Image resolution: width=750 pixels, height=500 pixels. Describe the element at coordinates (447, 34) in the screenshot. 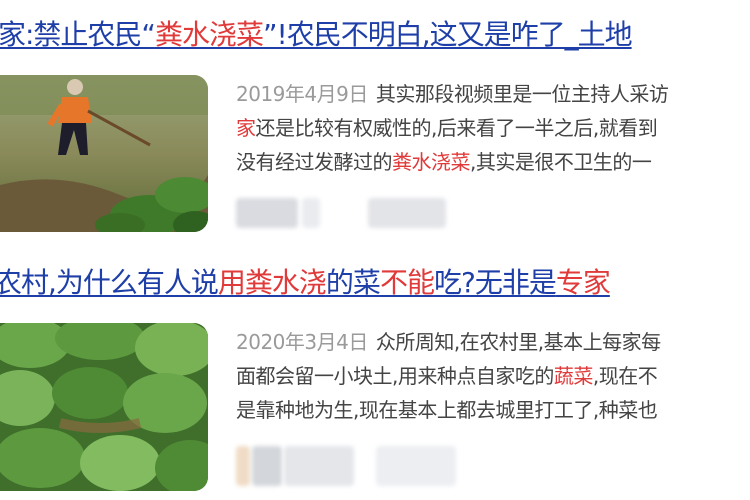

I see `title-text: ”!农民不明白,这又是咋了_土地` at that location.